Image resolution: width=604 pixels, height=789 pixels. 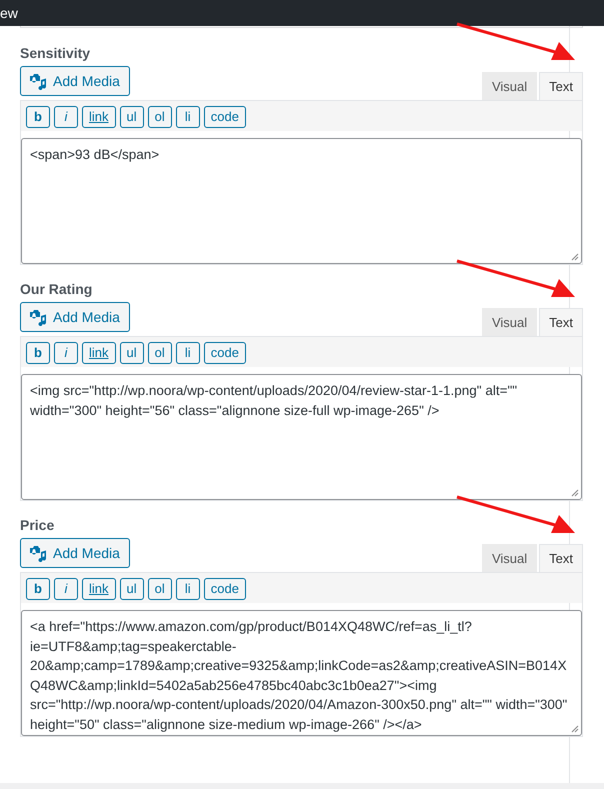 What do you see at coordinates (56, 53) in the screenshot?
I see `field-label: Sensitivity` at bounding box center [56, 53].